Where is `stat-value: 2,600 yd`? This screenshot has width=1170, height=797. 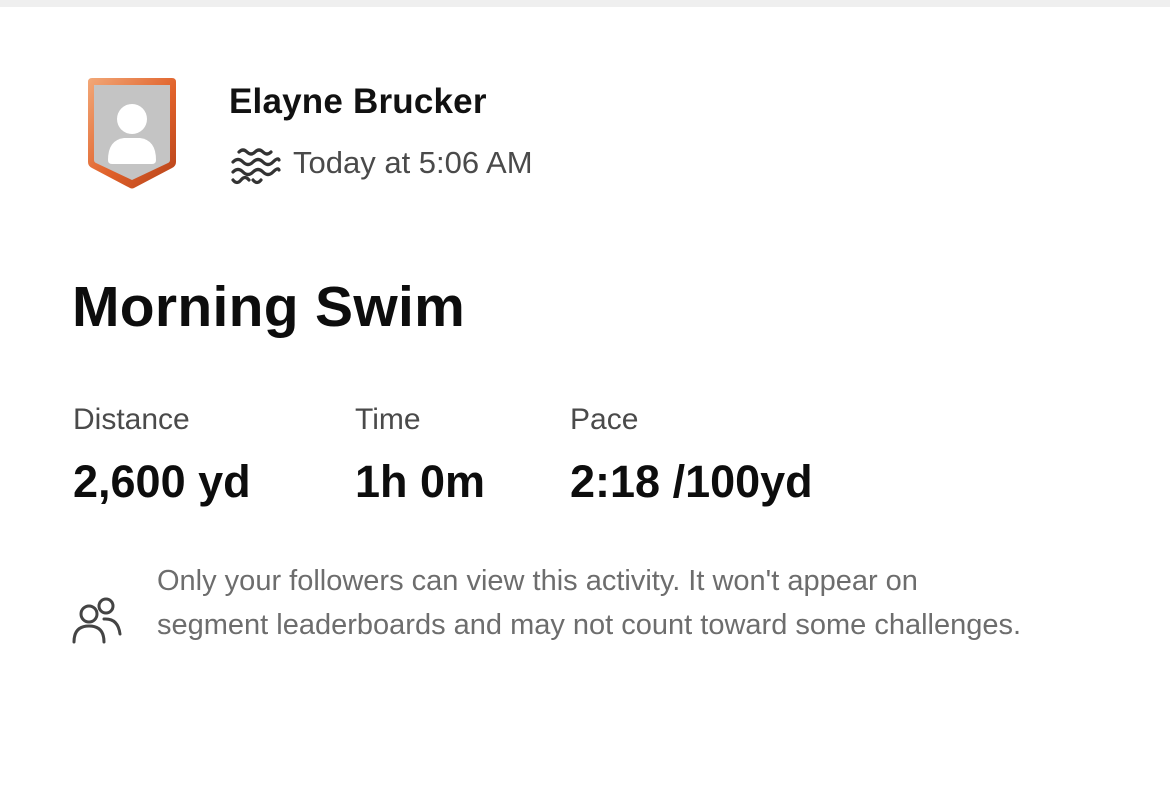
stat-value: 2,600 yd is located at coordinates (162, 481).